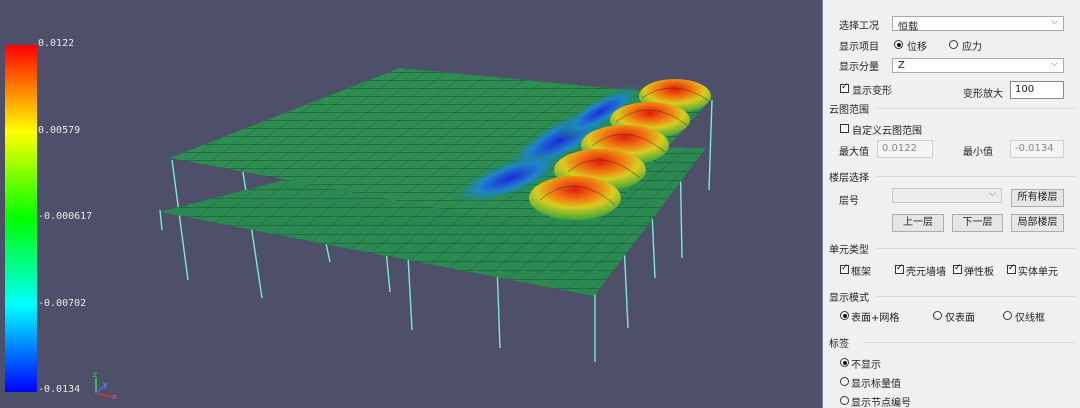 The height and width of the screenshot is (408, 1080). I want to click on previous-floor-button: 上一层, so click(918, 223).